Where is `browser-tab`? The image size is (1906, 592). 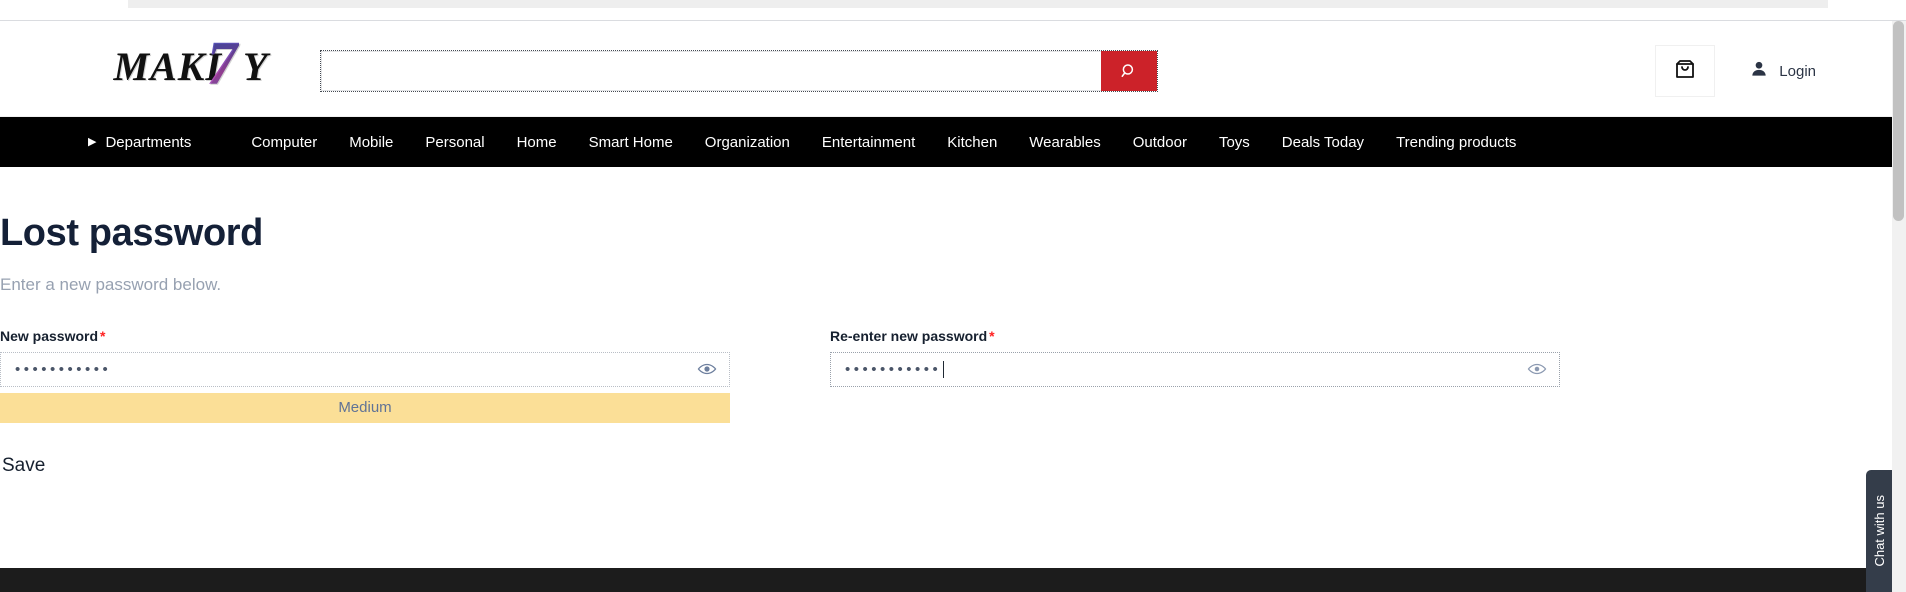 browser-tab is located at coordinates (978, 4).